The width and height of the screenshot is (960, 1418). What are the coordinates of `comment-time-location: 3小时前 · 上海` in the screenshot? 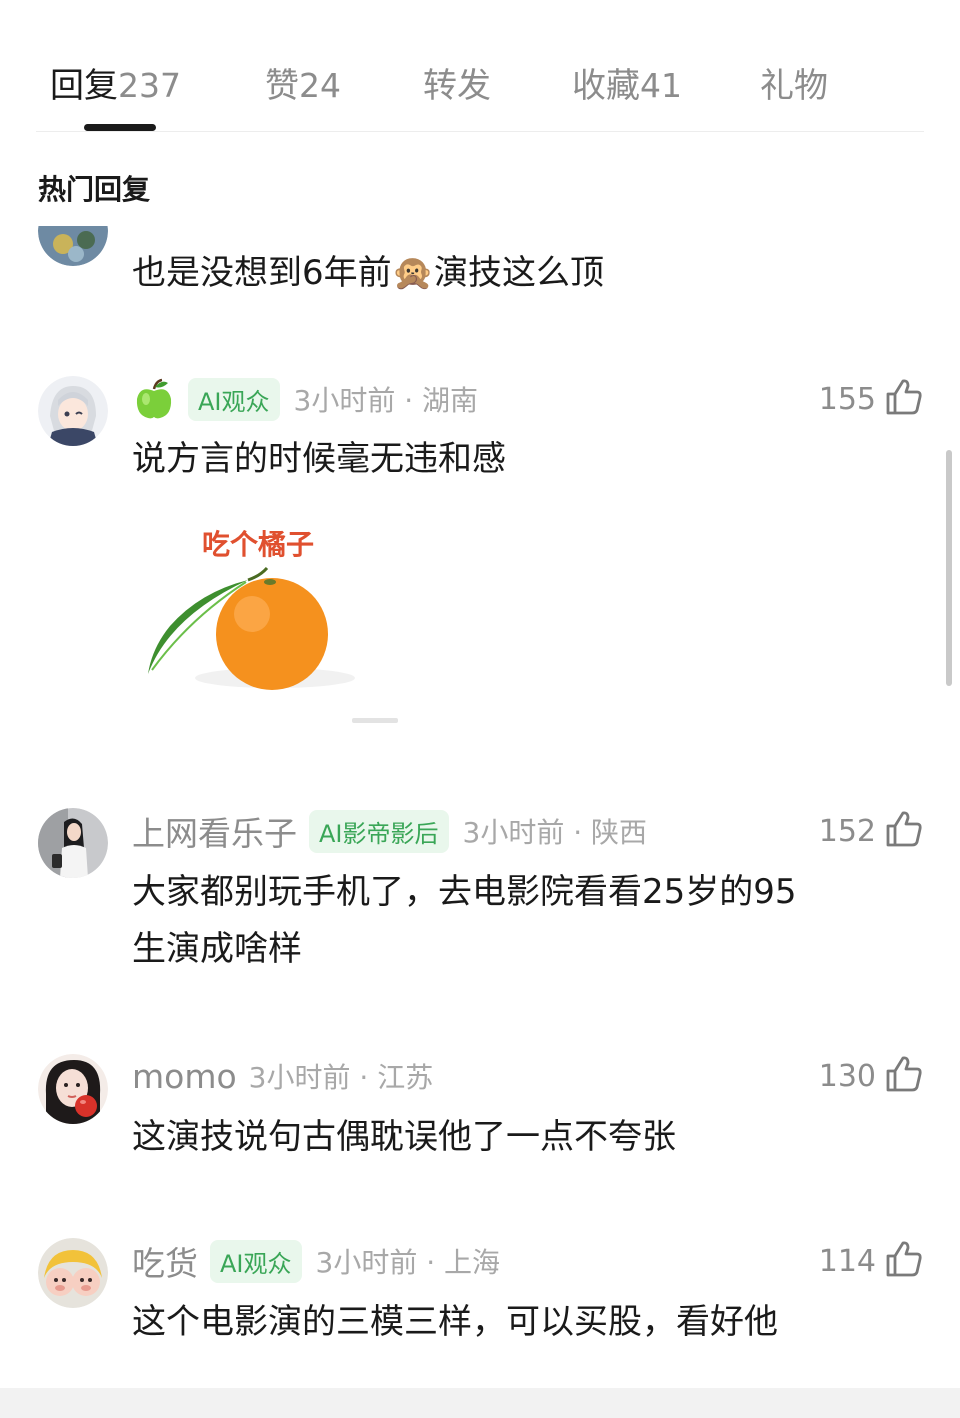 It's located at (408, 1262).